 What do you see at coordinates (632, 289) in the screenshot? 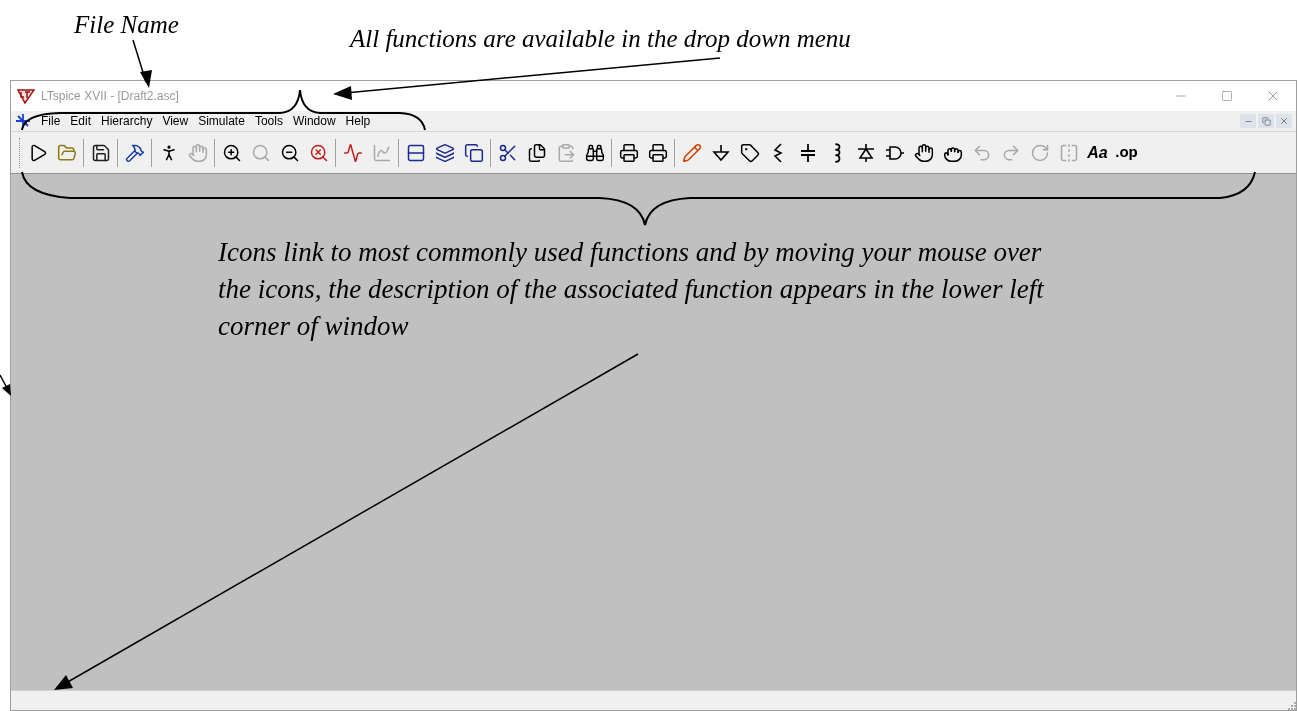
I see `annotation-text: Icons link to most commonly used functions and by moving your mouse over the icons, the description of the associated function appears in the lower left corner of window` at bounding box center [632, 289].